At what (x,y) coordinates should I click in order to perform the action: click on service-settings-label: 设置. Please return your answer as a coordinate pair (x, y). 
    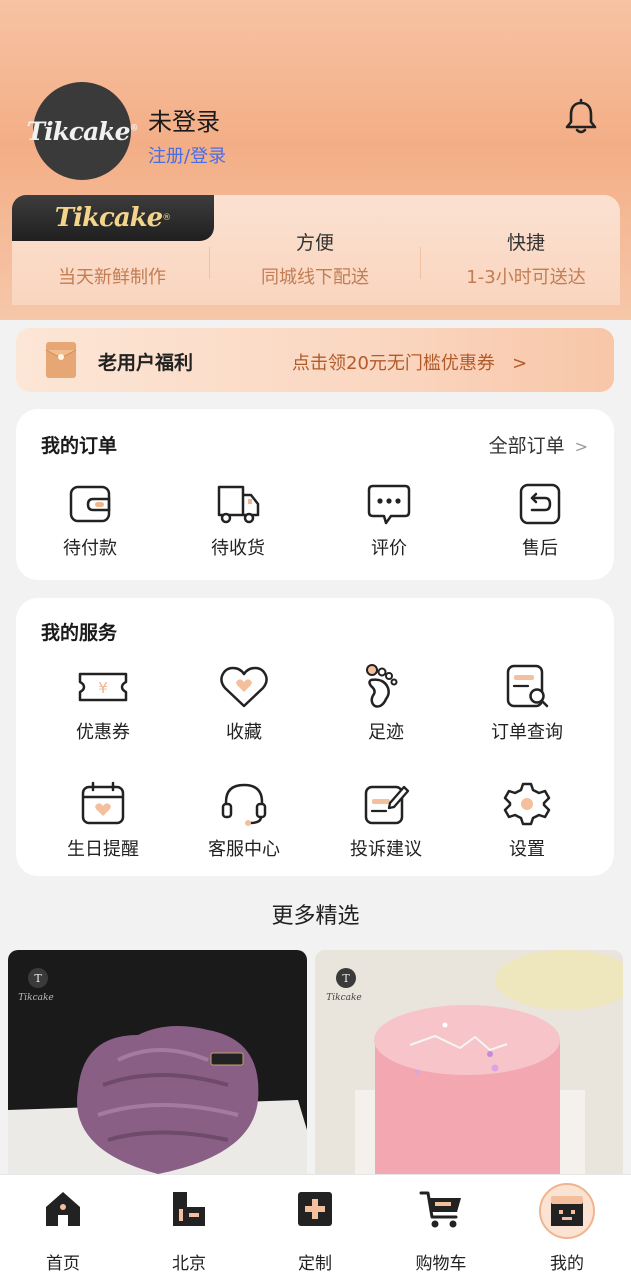
    Looking at the image, I should click on (527, 849).